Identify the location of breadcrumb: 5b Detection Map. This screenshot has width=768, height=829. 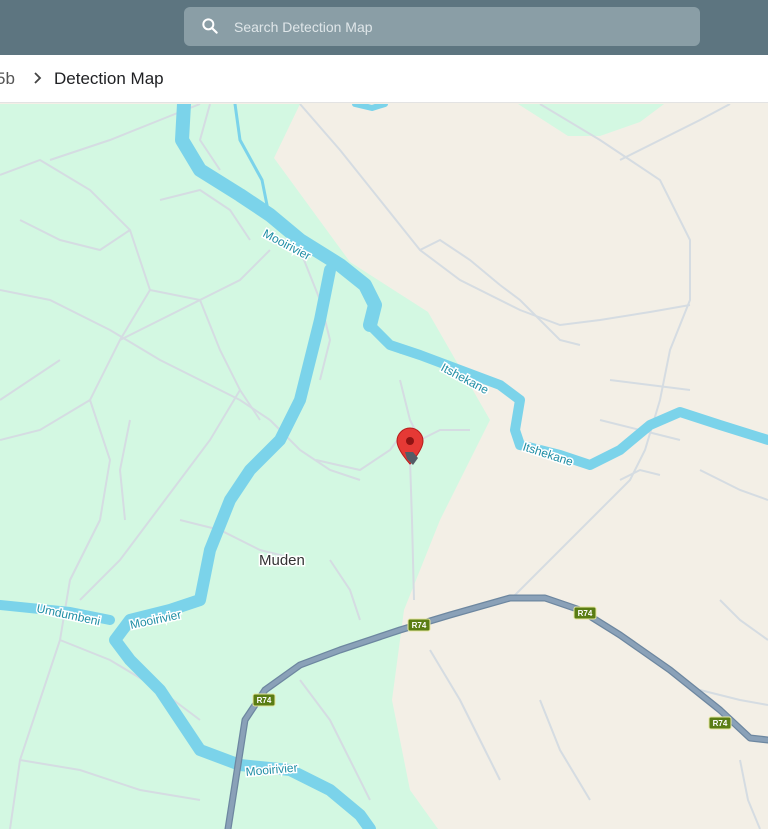
(384, 79).